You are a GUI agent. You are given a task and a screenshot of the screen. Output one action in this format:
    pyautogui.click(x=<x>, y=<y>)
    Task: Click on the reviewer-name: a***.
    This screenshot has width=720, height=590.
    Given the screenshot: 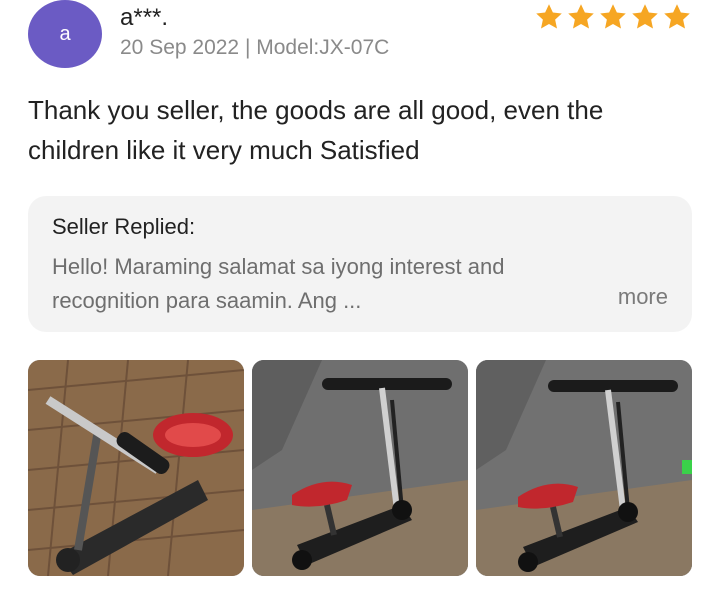 What is the action you would take?
    pyautogui.click(x=144, y=17)
    